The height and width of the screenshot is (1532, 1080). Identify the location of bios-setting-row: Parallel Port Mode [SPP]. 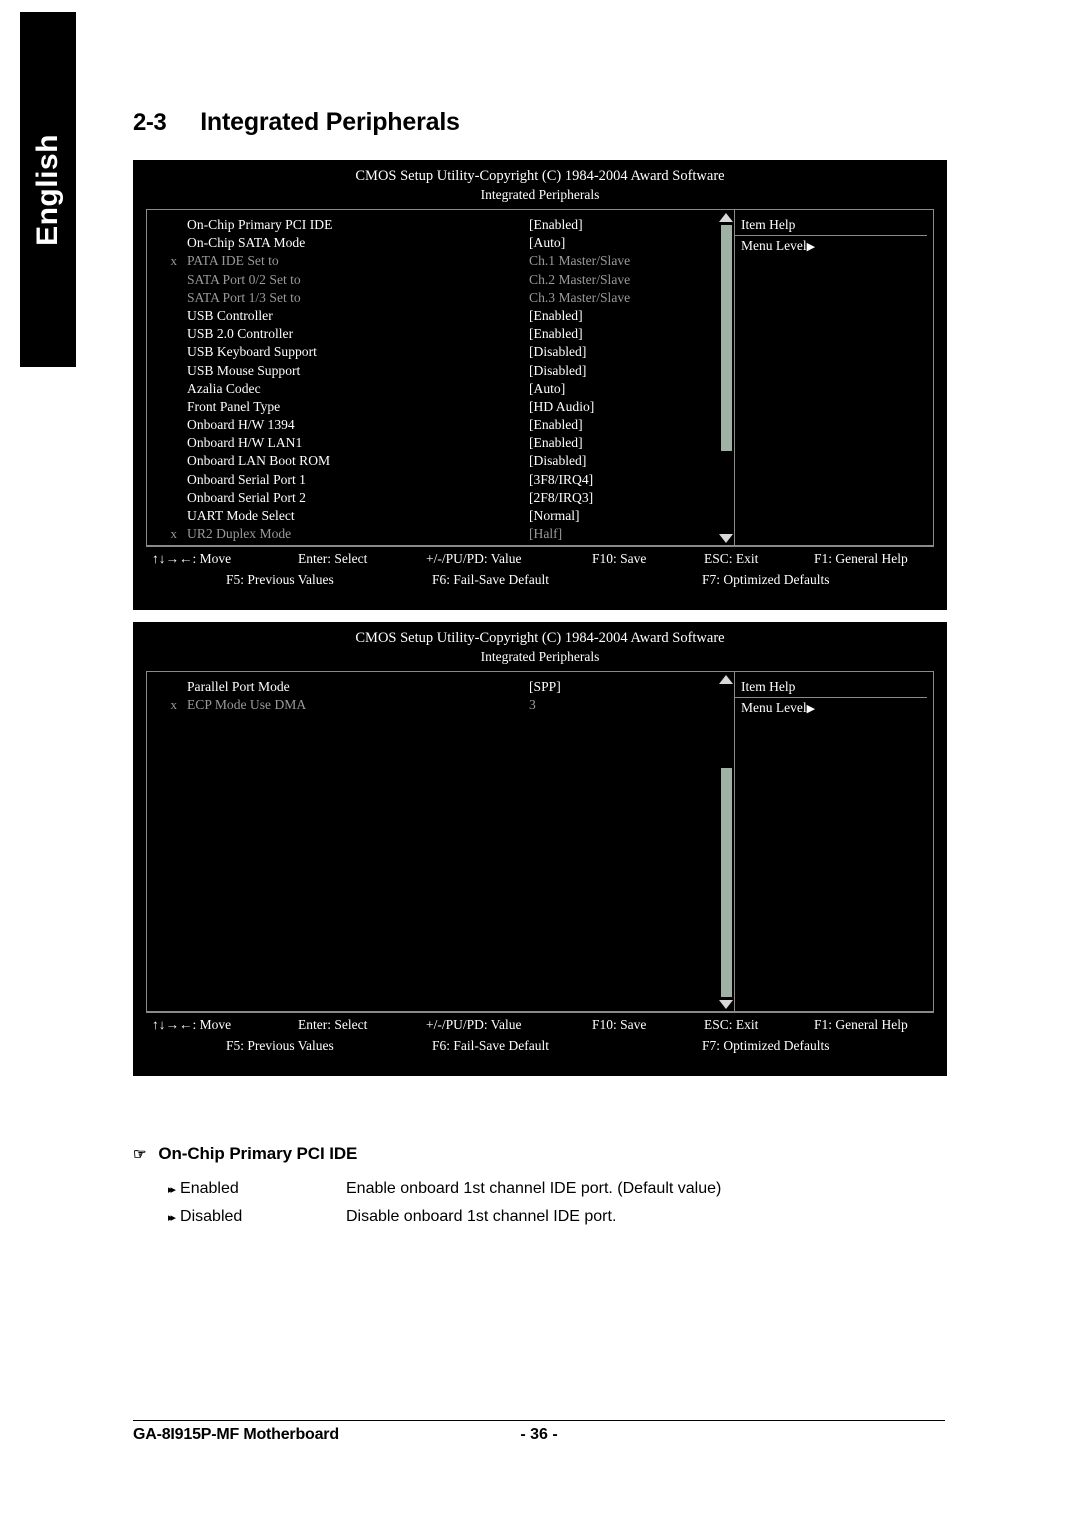
(440, 687).